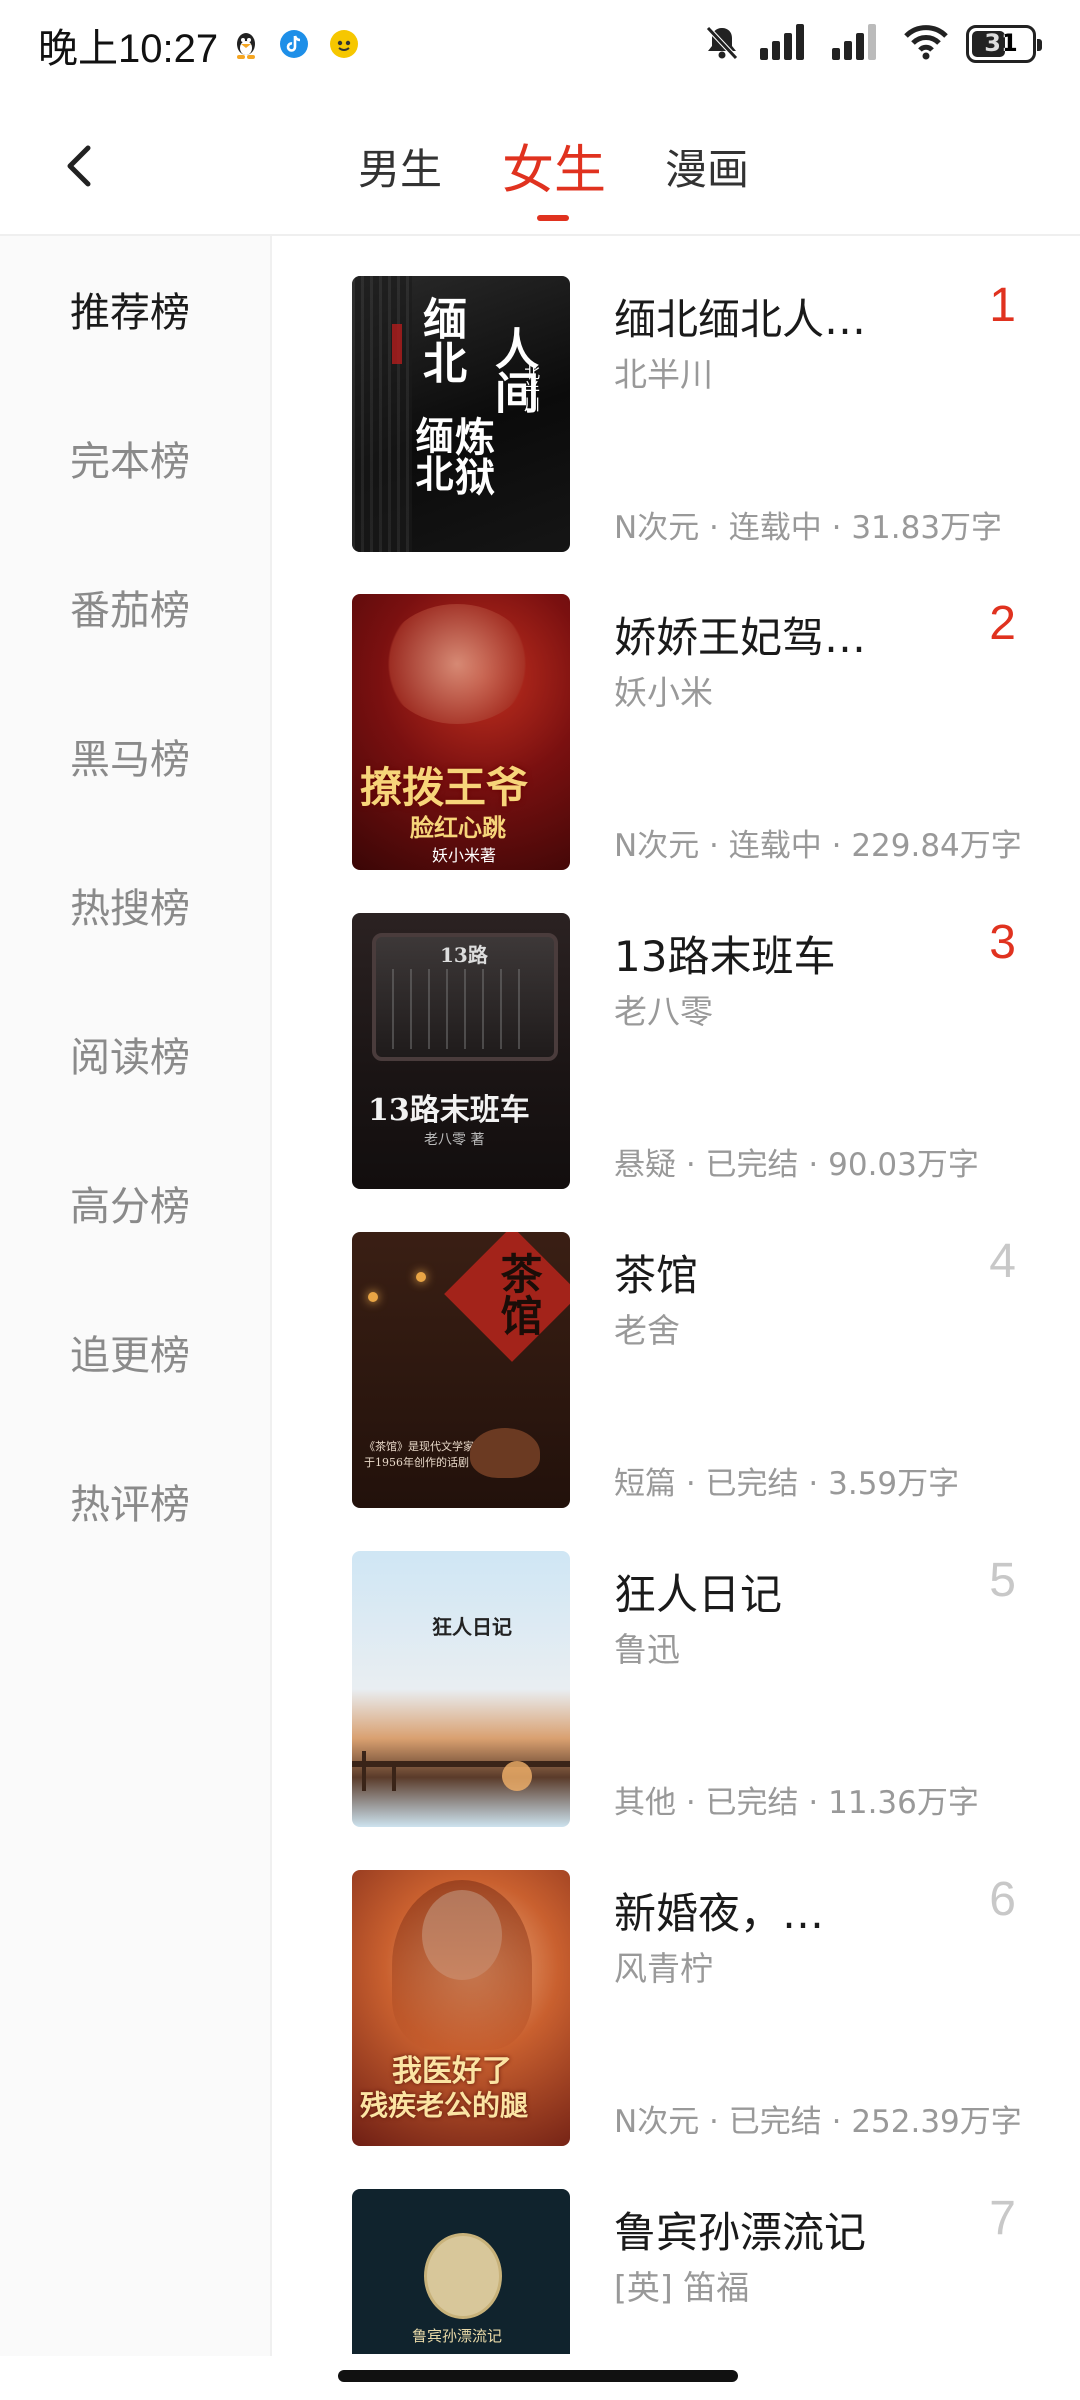  What do you see at coordinates (130, 1501) in the screenshot?
I see `sidebar-item-hotcomment: 热评榜` at bounding box center [130, 1501].